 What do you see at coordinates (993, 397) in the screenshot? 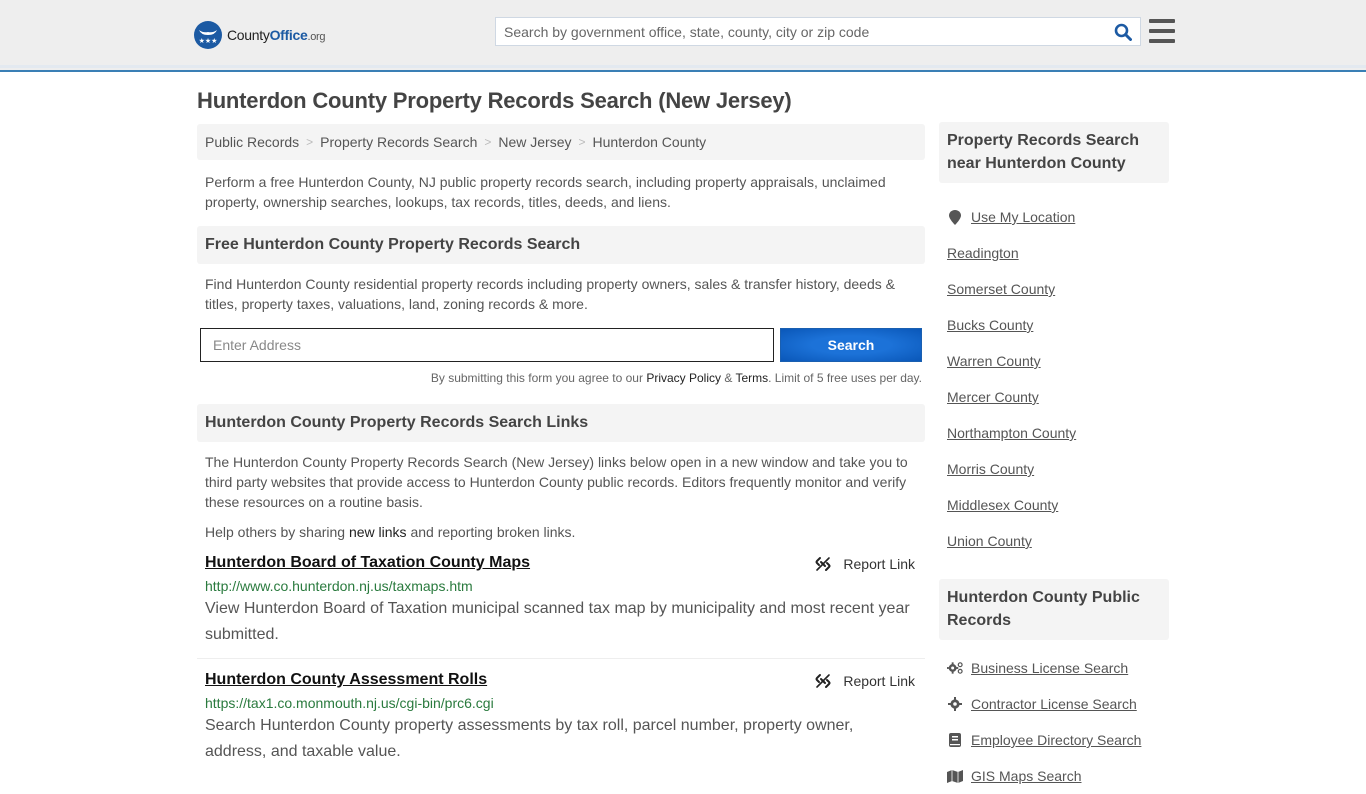
I see `nearby-link: Mercer County` at bounding box center [993, 397].